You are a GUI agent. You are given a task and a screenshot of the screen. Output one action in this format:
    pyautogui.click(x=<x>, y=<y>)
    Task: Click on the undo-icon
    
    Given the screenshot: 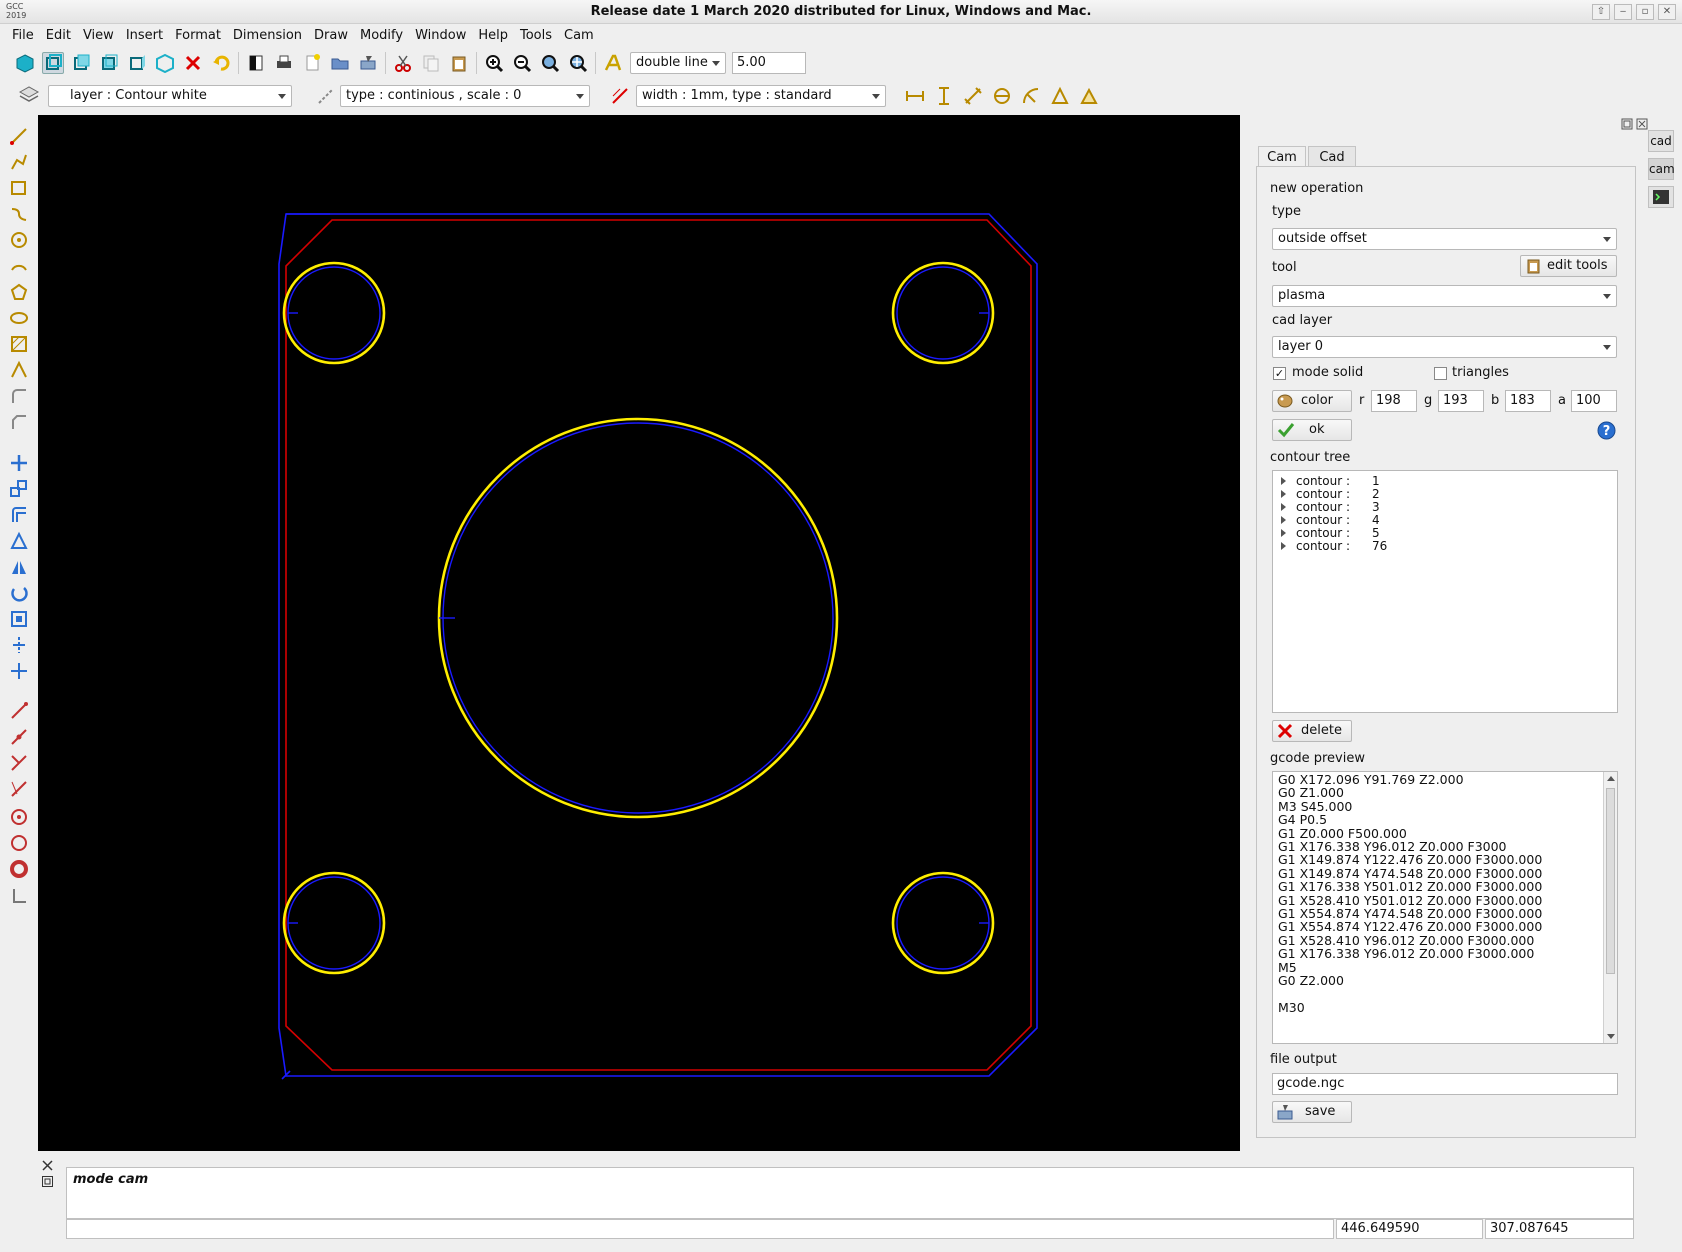 What is the action you would take?
    pyautogui.click(x=221, y=63)
    